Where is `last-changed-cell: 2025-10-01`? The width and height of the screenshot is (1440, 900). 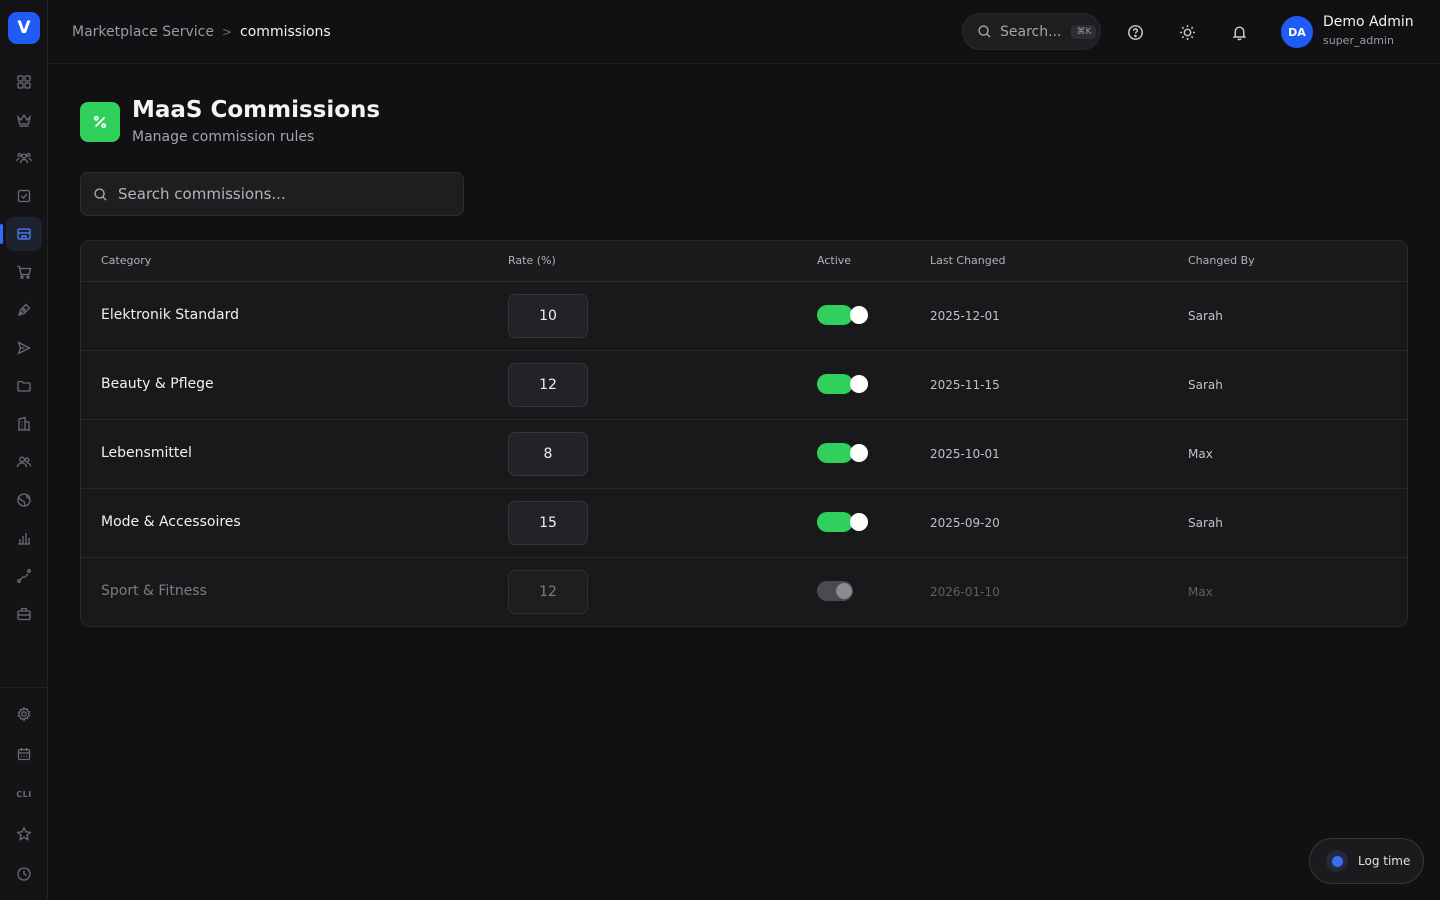
last-changed-cell: 2025-10-01 is located at coordinates (965, 454).